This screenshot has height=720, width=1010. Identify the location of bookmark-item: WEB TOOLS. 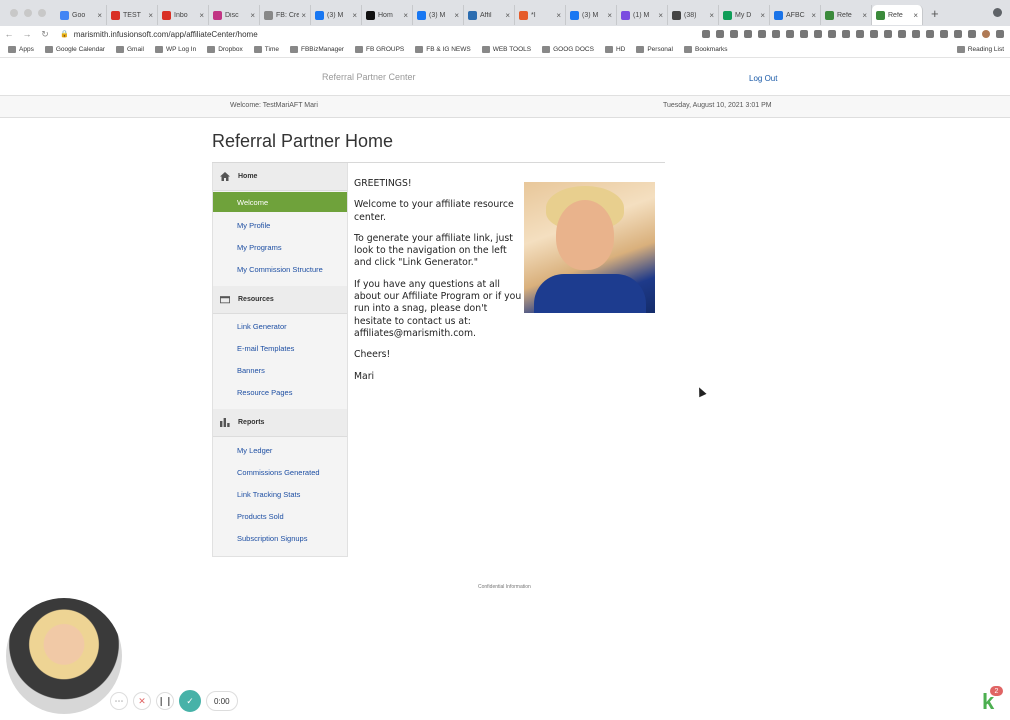
(506, 49).